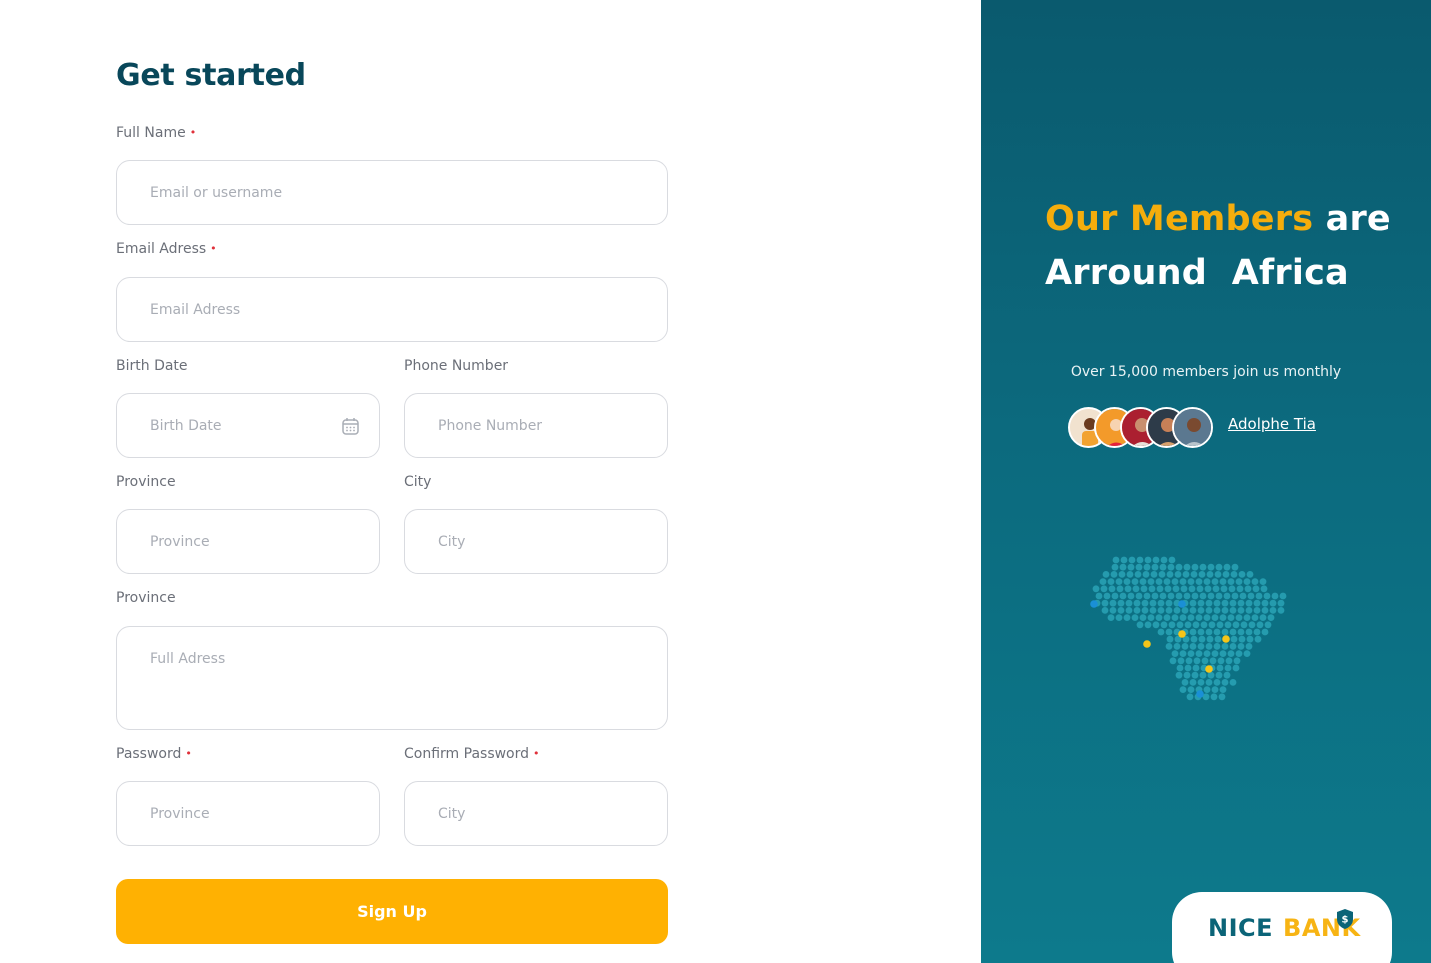 Image resolution: width=1431 pixels, height=963 pixels. I want to click on confirm-password-placeholder: City, so click(452, 813).